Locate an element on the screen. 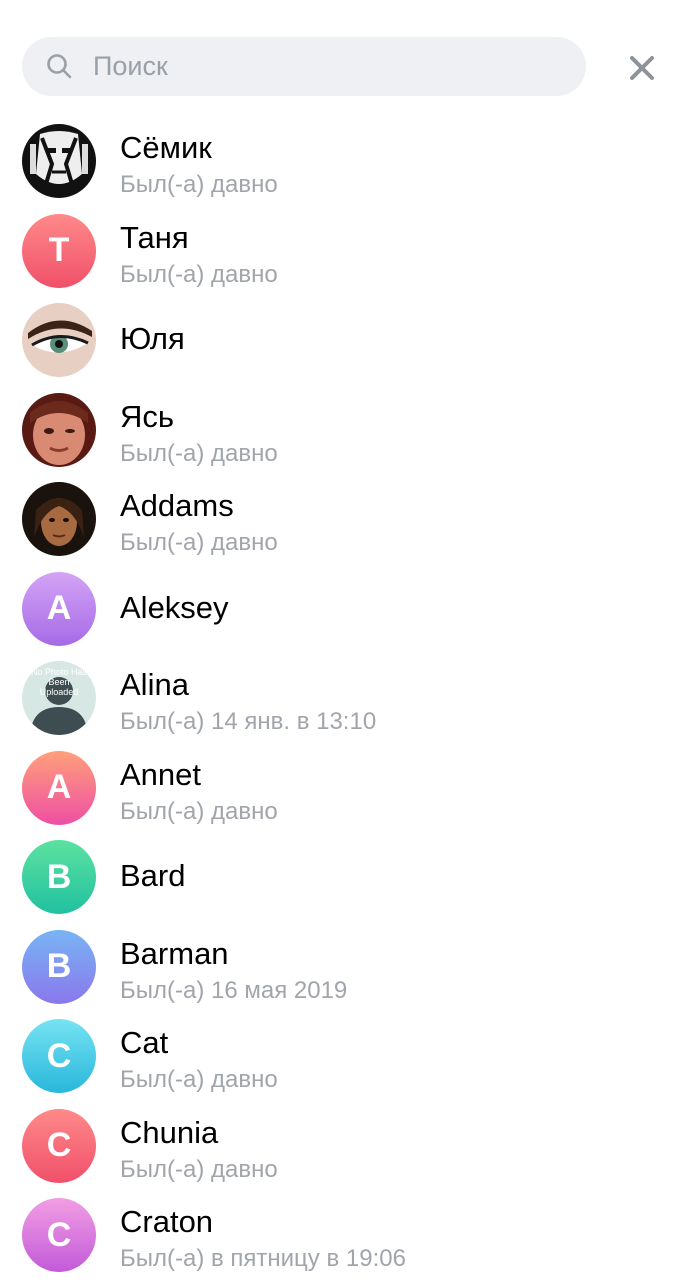  contact-name: Сёмик is located at coordinates (166, 147).